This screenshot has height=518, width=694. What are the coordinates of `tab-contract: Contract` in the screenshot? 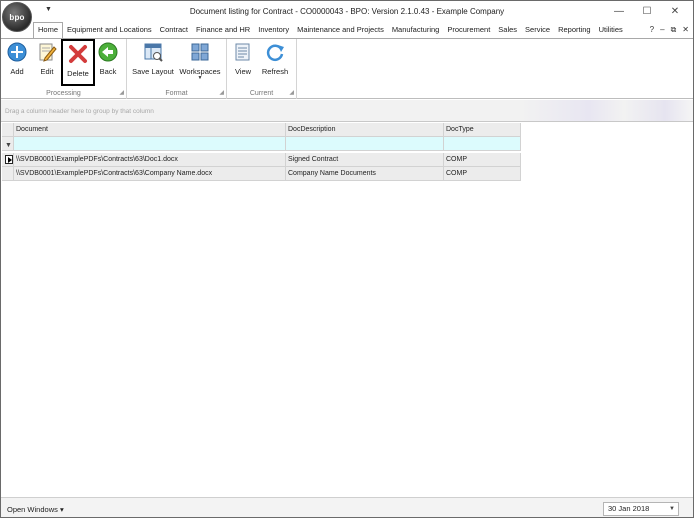 It's located at (174, 30).